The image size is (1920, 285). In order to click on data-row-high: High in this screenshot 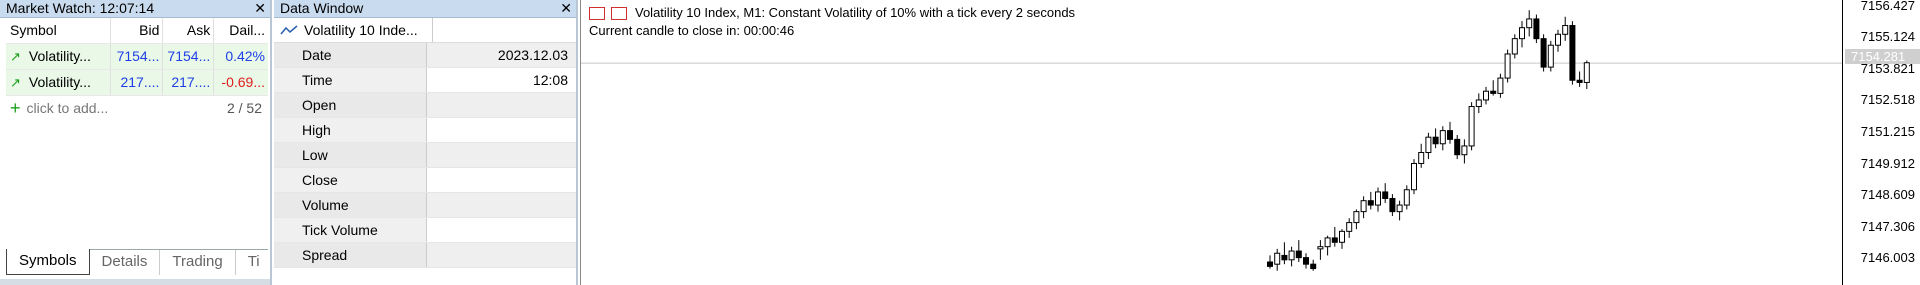, I will do `click(425, 130)`.